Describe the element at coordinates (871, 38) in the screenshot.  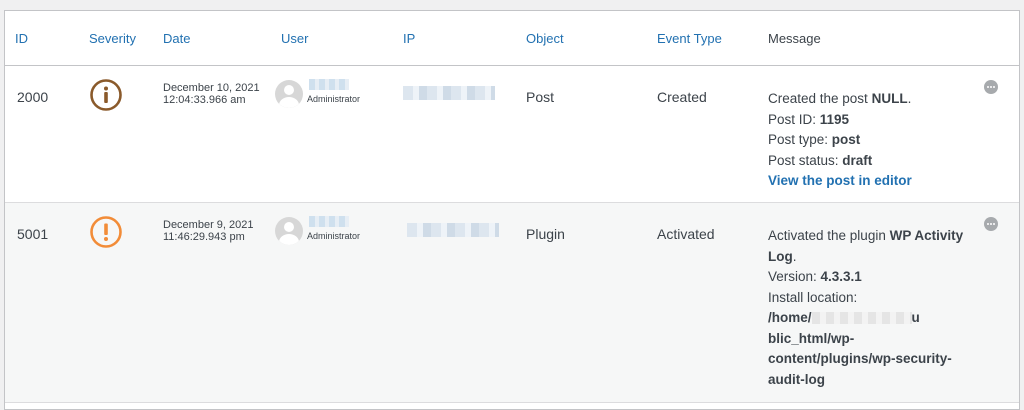
I see `column-header-message: Message` at that location.